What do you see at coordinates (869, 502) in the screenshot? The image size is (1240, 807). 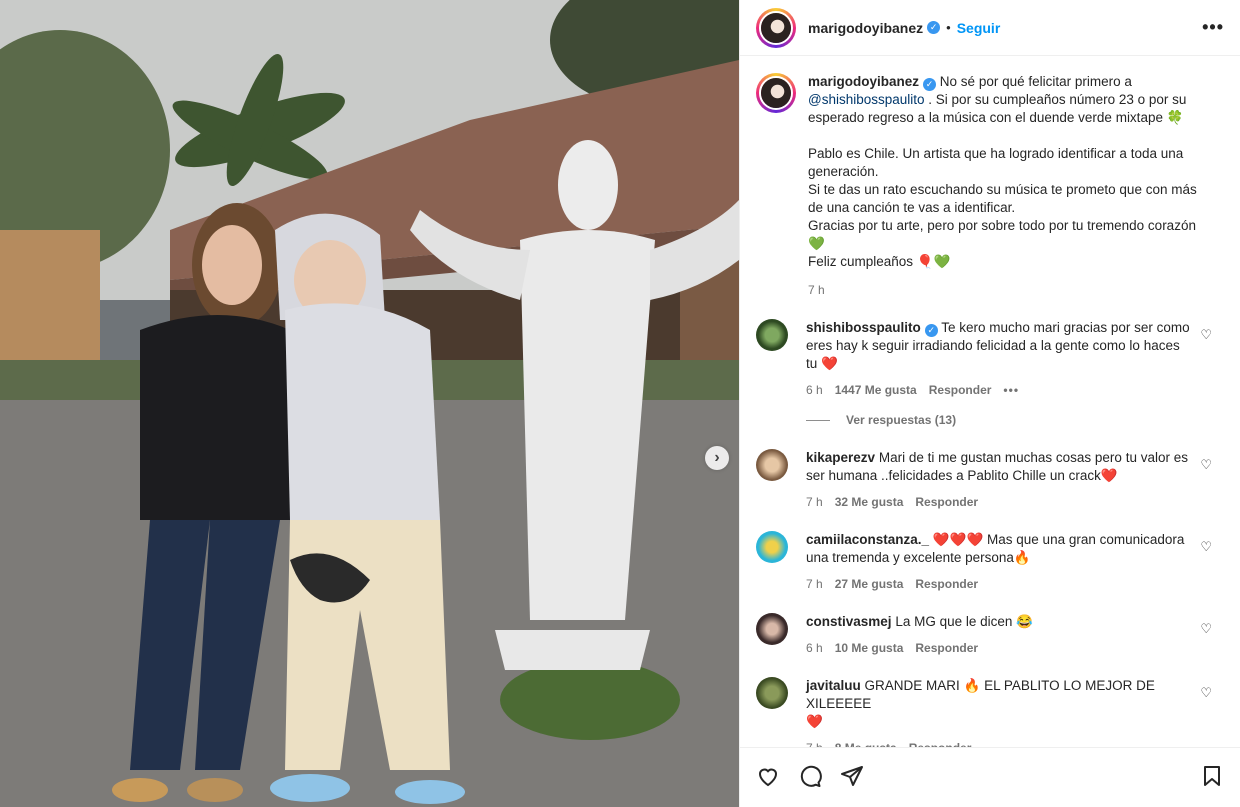 I see `comment-likes: 32 Me gusta` at bounding box center [869, 502].